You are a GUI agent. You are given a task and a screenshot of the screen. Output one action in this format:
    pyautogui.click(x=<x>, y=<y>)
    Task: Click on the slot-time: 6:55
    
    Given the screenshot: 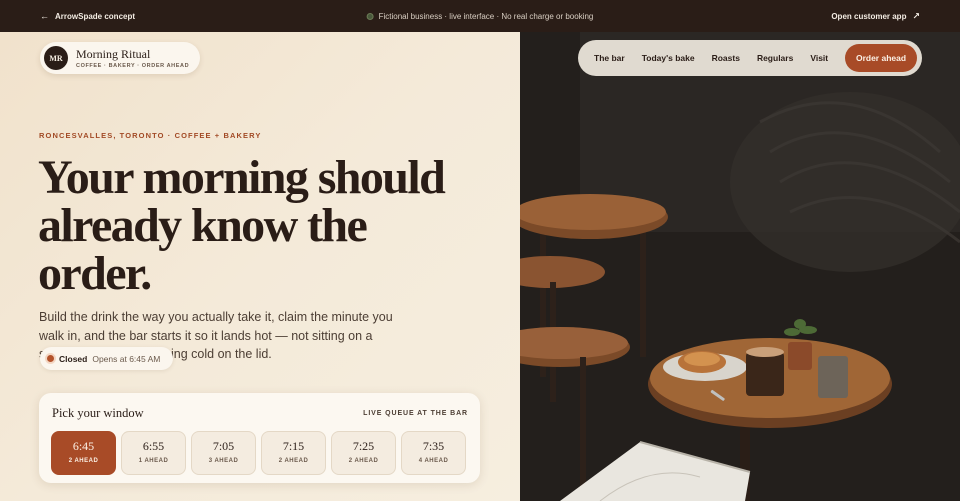 What is the action you would take?
    pyautogui.click(x=153, y=446)
    